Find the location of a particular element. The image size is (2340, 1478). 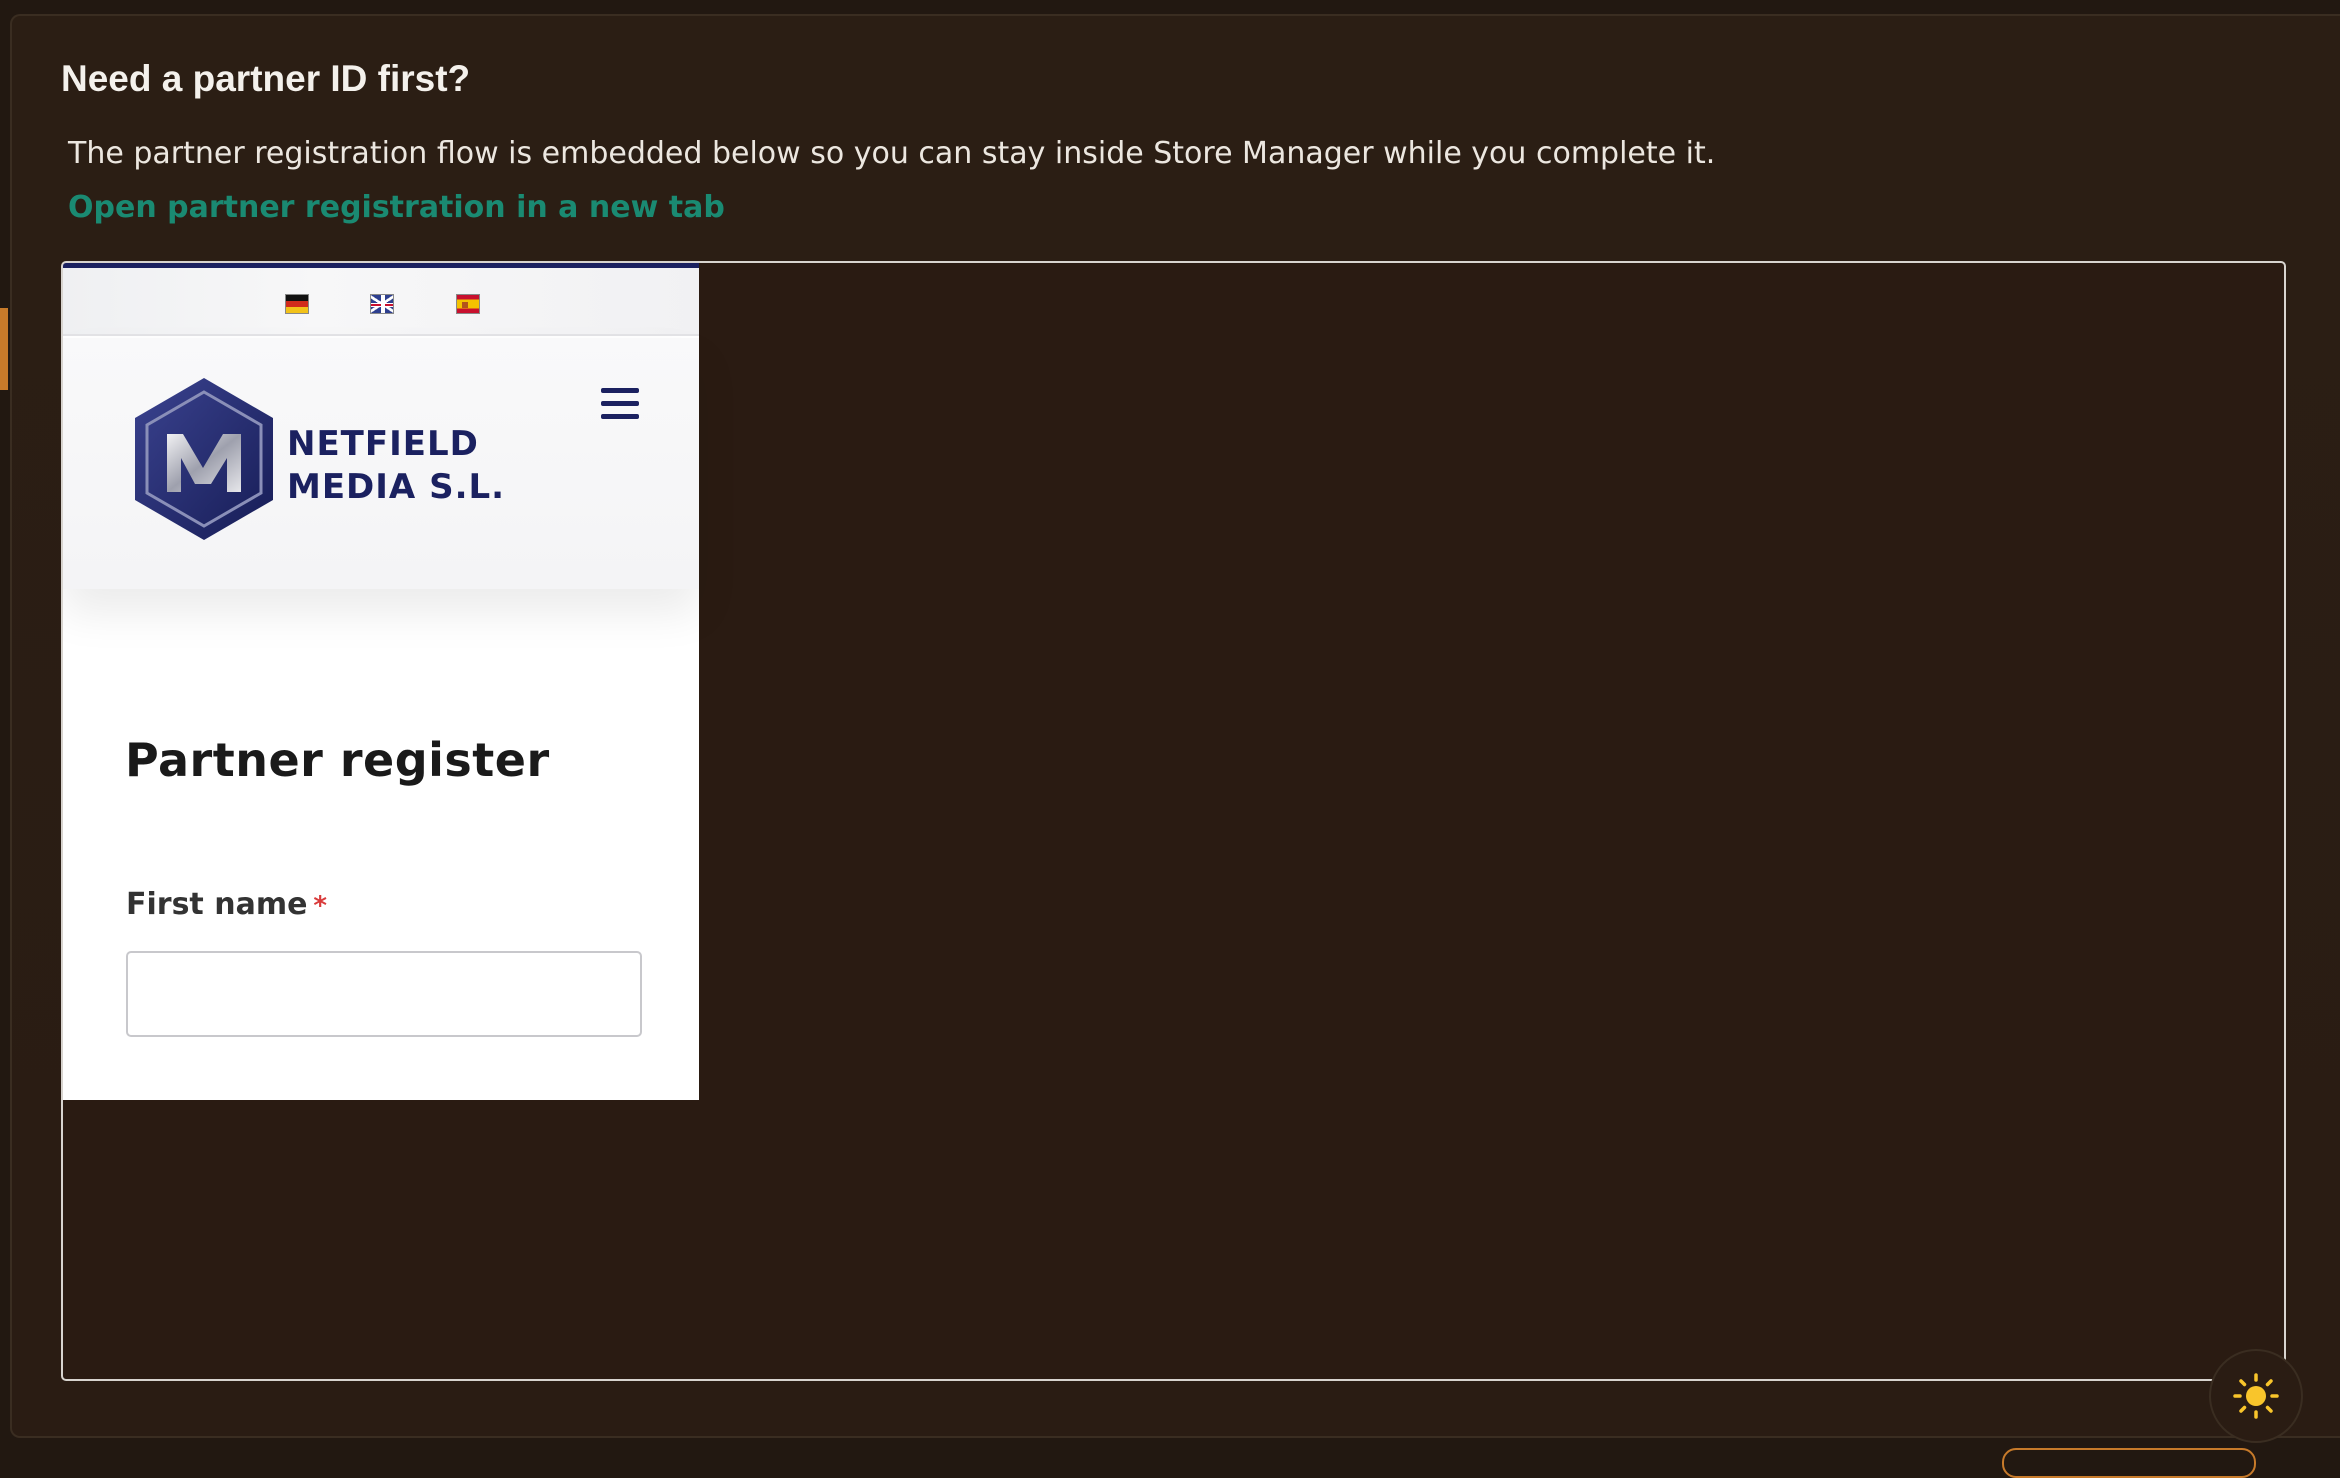

panel-title: Need a partner ID first? is located at coordinates (266, 78).